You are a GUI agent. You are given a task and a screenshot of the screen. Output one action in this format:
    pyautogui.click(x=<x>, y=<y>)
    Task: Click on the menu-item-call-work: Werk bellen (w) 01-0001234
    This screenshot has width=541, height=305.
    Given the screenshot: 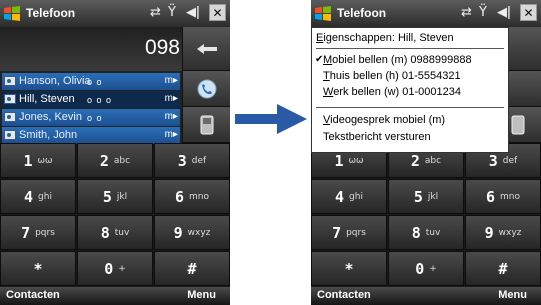 What is the action you would take?
    pyautogui.click(x=392, y=92)
    